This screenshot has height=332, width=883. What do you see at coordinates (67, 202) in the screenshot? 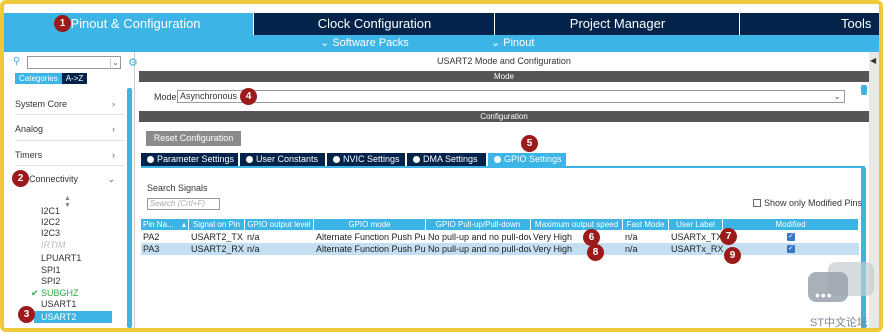
I see `sort-icon: ▲ ▼` at bounding box center [67, 202].